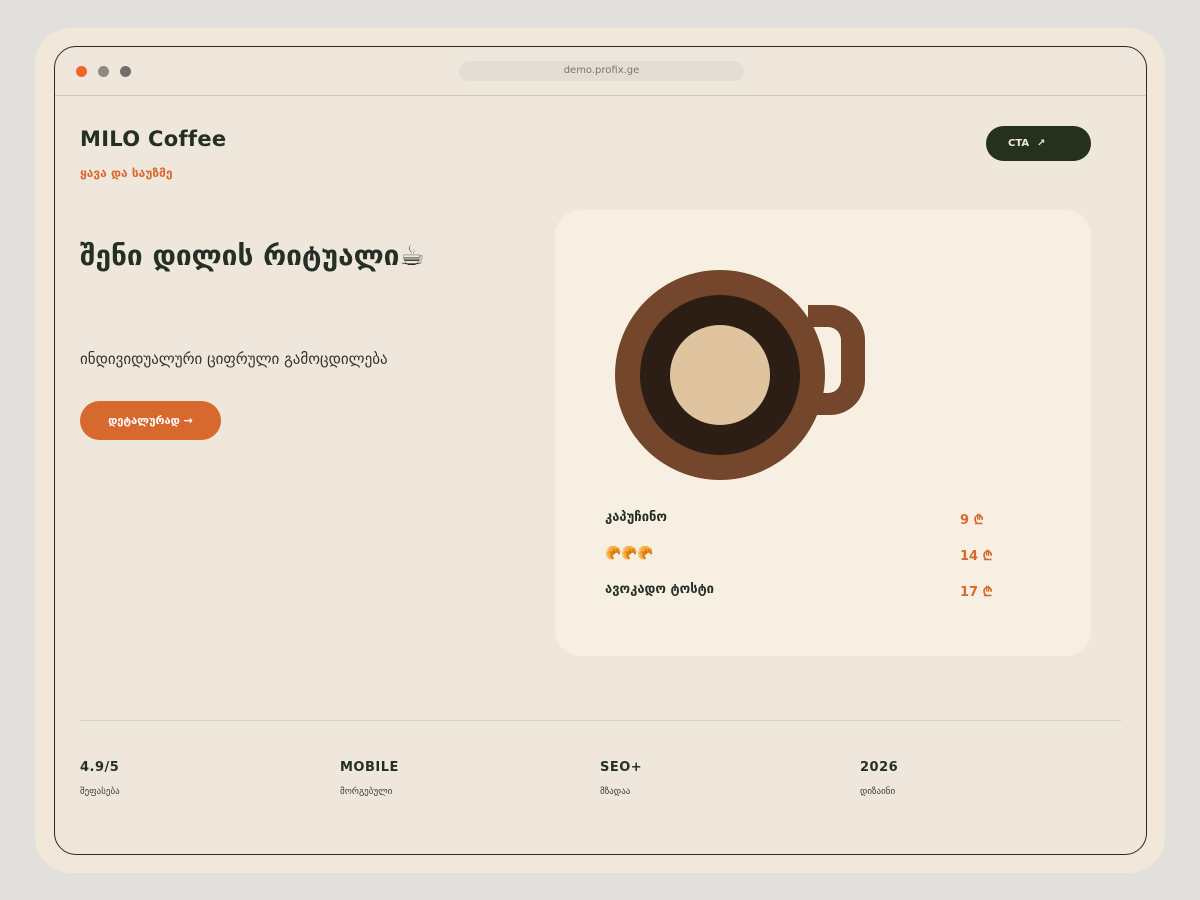  Describe the element at coordinates (615, 792) in the screenshot. I see `stat-label: მზადაა` at that location.